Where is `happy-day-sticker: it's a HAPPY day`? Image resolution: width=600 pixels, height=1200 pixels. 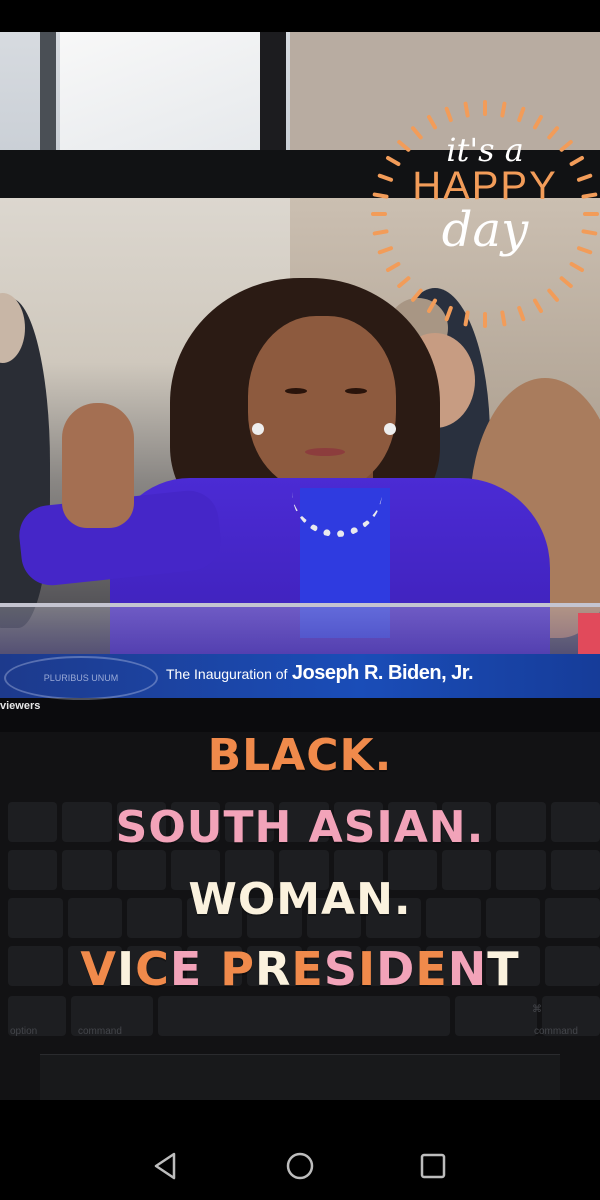
happy-day-sticker: it's a HAPPY day is located at coordinates (485, 224).